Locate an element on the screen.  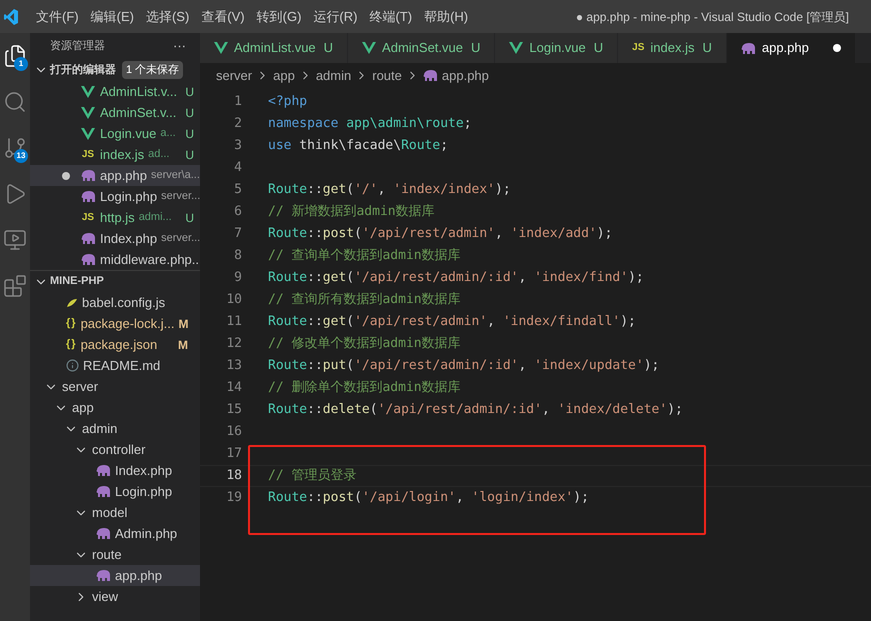
file-name: Login.vue is located at coordinates (128, 133).